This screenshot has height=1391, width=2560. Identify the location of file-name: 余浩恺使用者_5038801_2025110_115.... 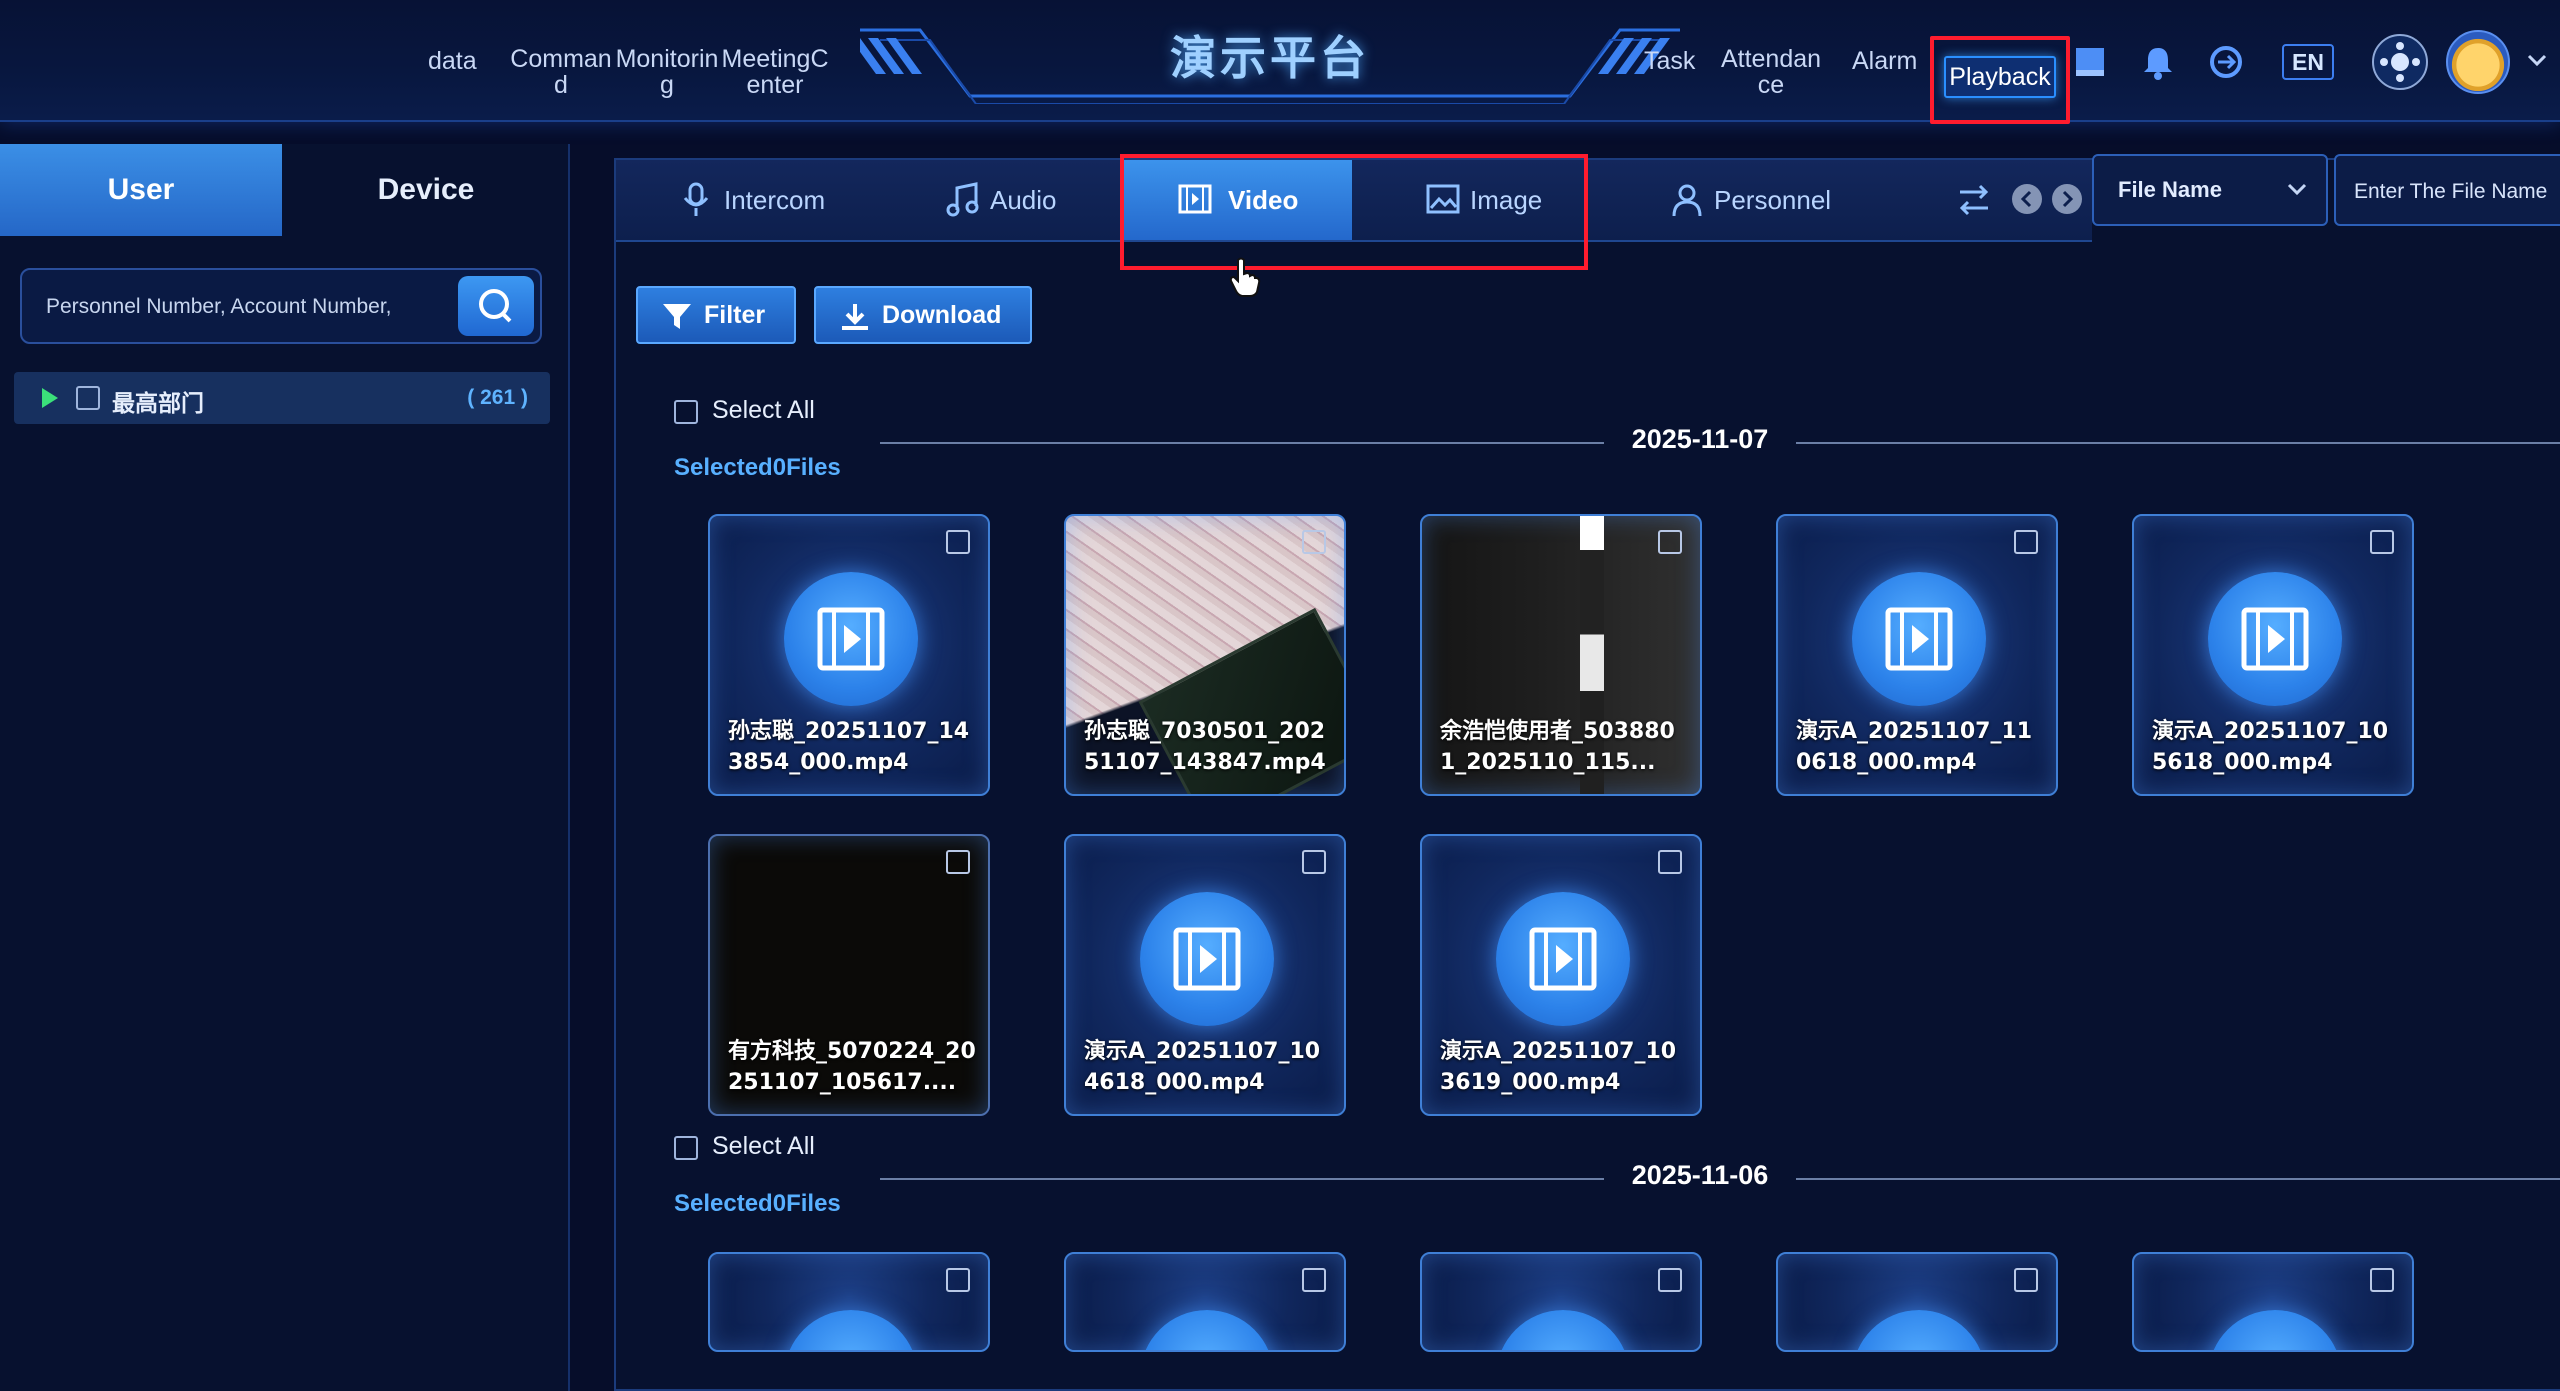
(1557, 747).